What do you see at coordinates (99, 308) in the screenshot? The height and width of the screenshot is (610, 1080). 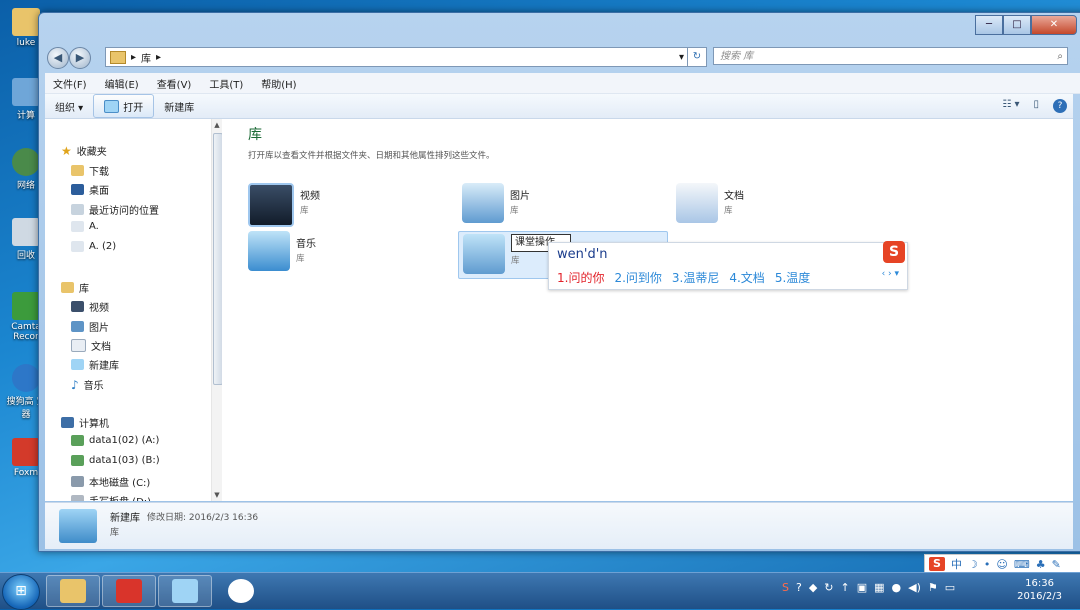 I see `nav-label: 视频` at bounding box center [99, 308].